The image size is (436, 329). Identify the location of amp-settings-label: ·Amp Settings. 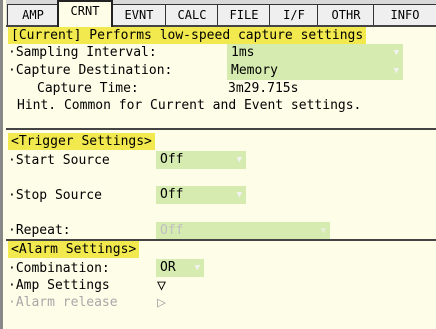
(59, 285).